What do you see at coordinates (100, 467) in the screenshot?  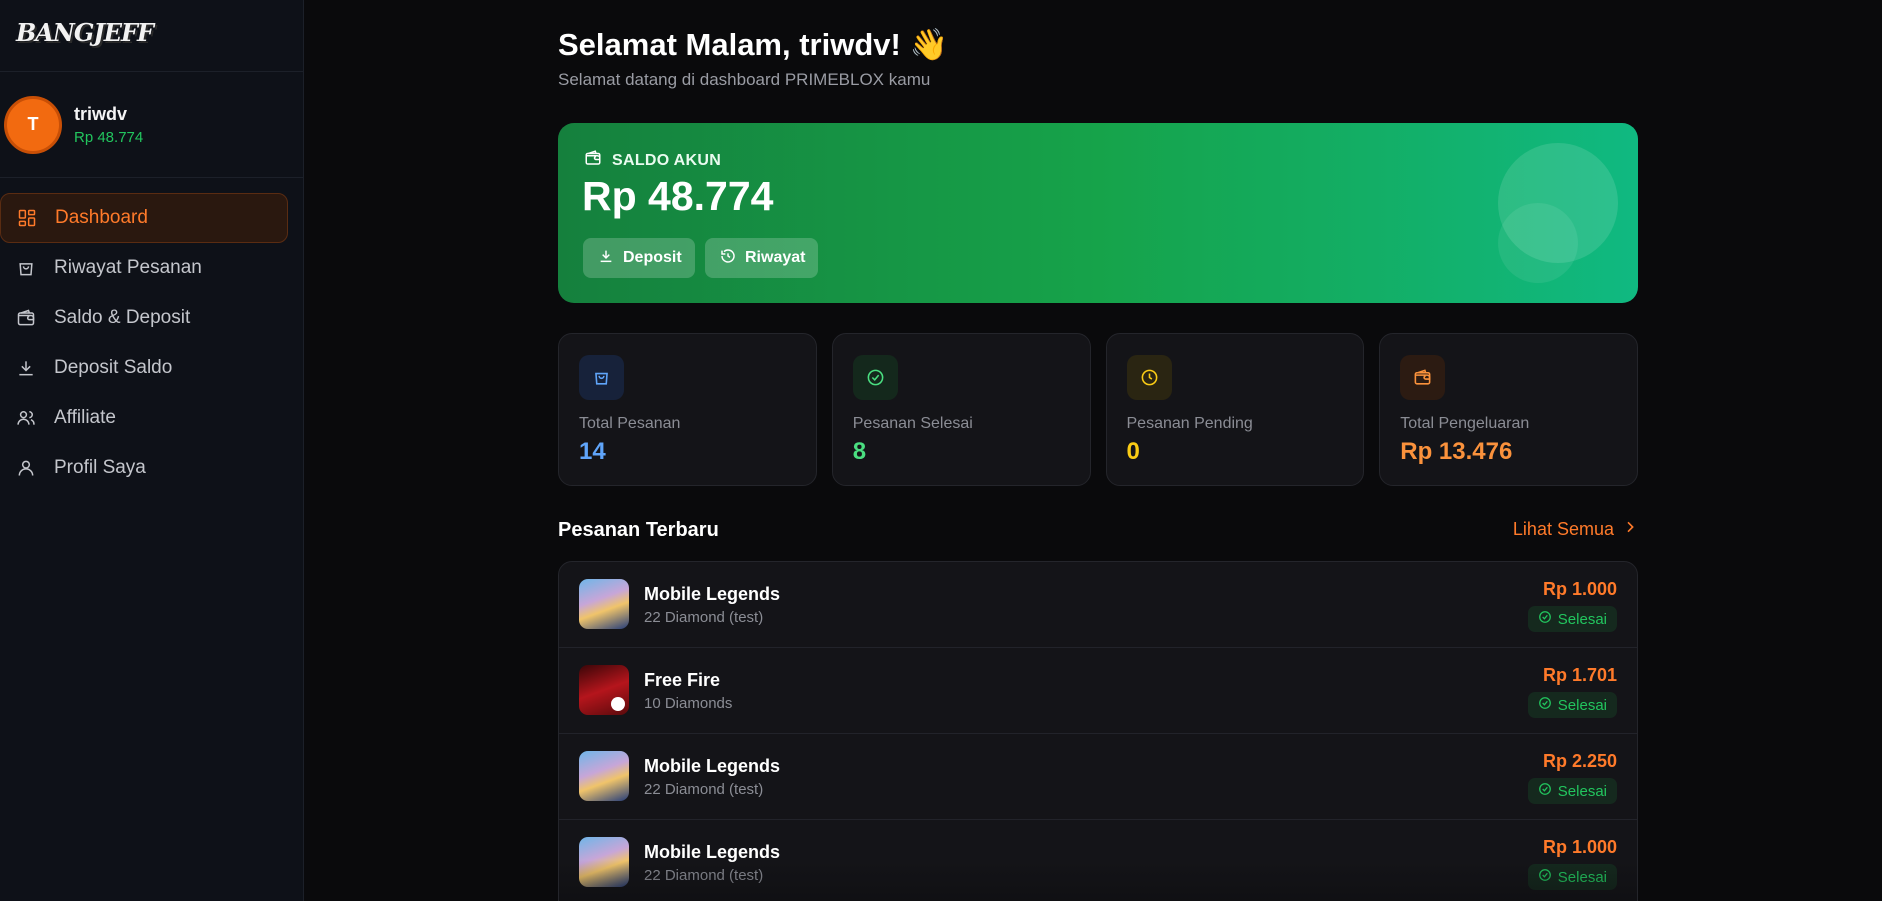 I see `sidebar-item-label: Profil Saya` at bounding box center [100, 467].